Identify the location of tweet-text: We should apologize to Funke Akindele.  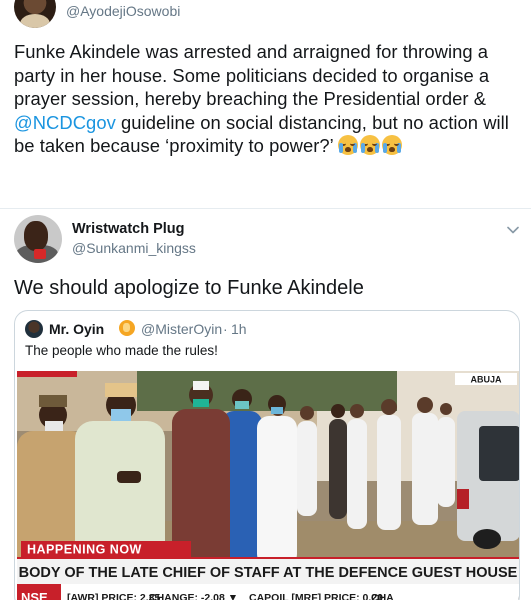
(189, 288).